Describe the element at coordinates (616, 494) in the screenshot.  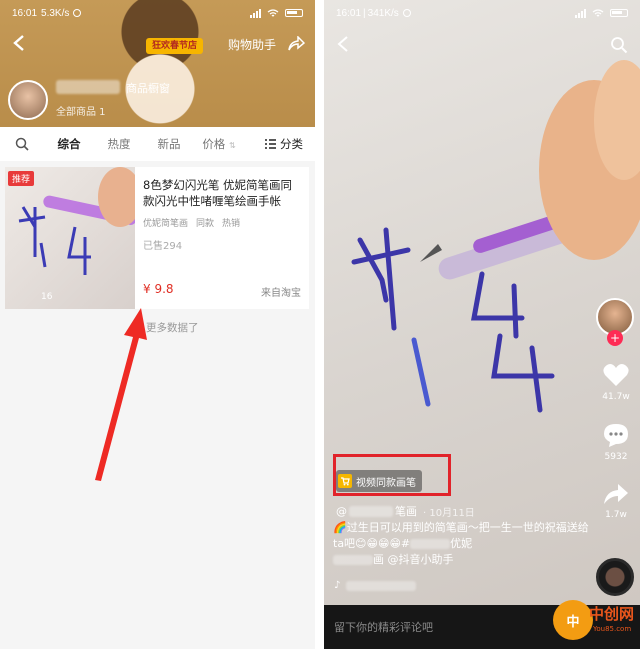
I see `share-arrow-icon` at that location.